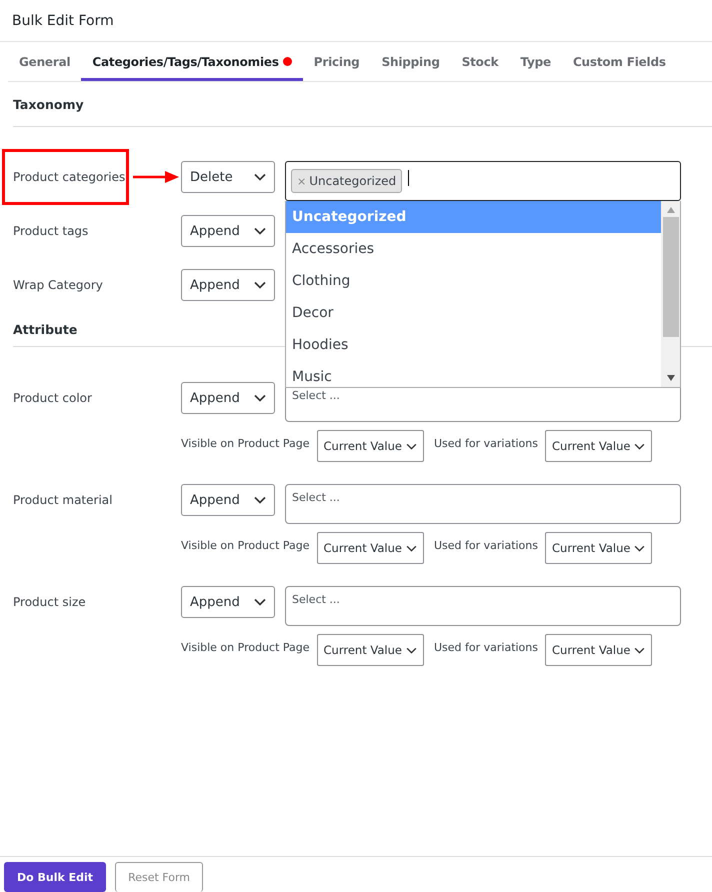 The height and width of the screenshot is (892, 712). What do you see at coordinates (670, 294) in the screenshot?
I see `scrollbar` at bounding box center [670, 294].